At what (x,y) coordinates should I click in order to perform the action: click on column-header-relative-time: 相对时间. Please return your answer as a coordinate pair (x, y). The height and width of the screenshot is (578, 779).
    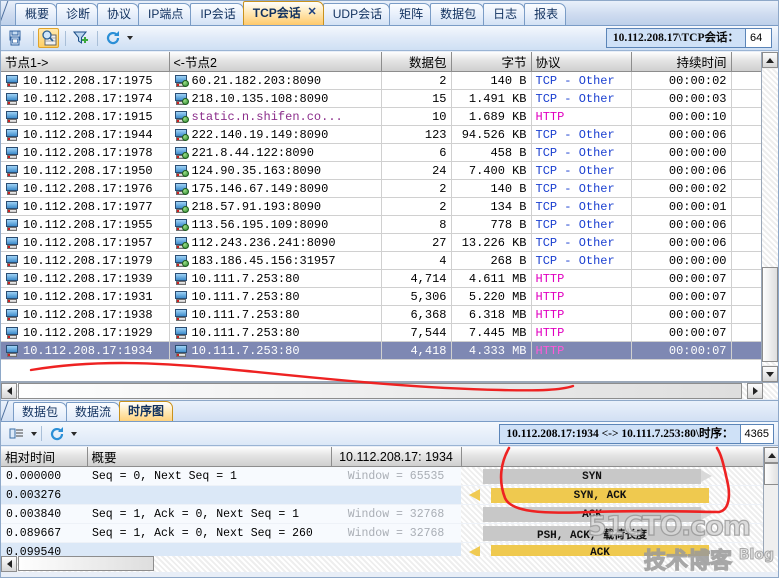
    Looking at the image, I should click on (44, 457).